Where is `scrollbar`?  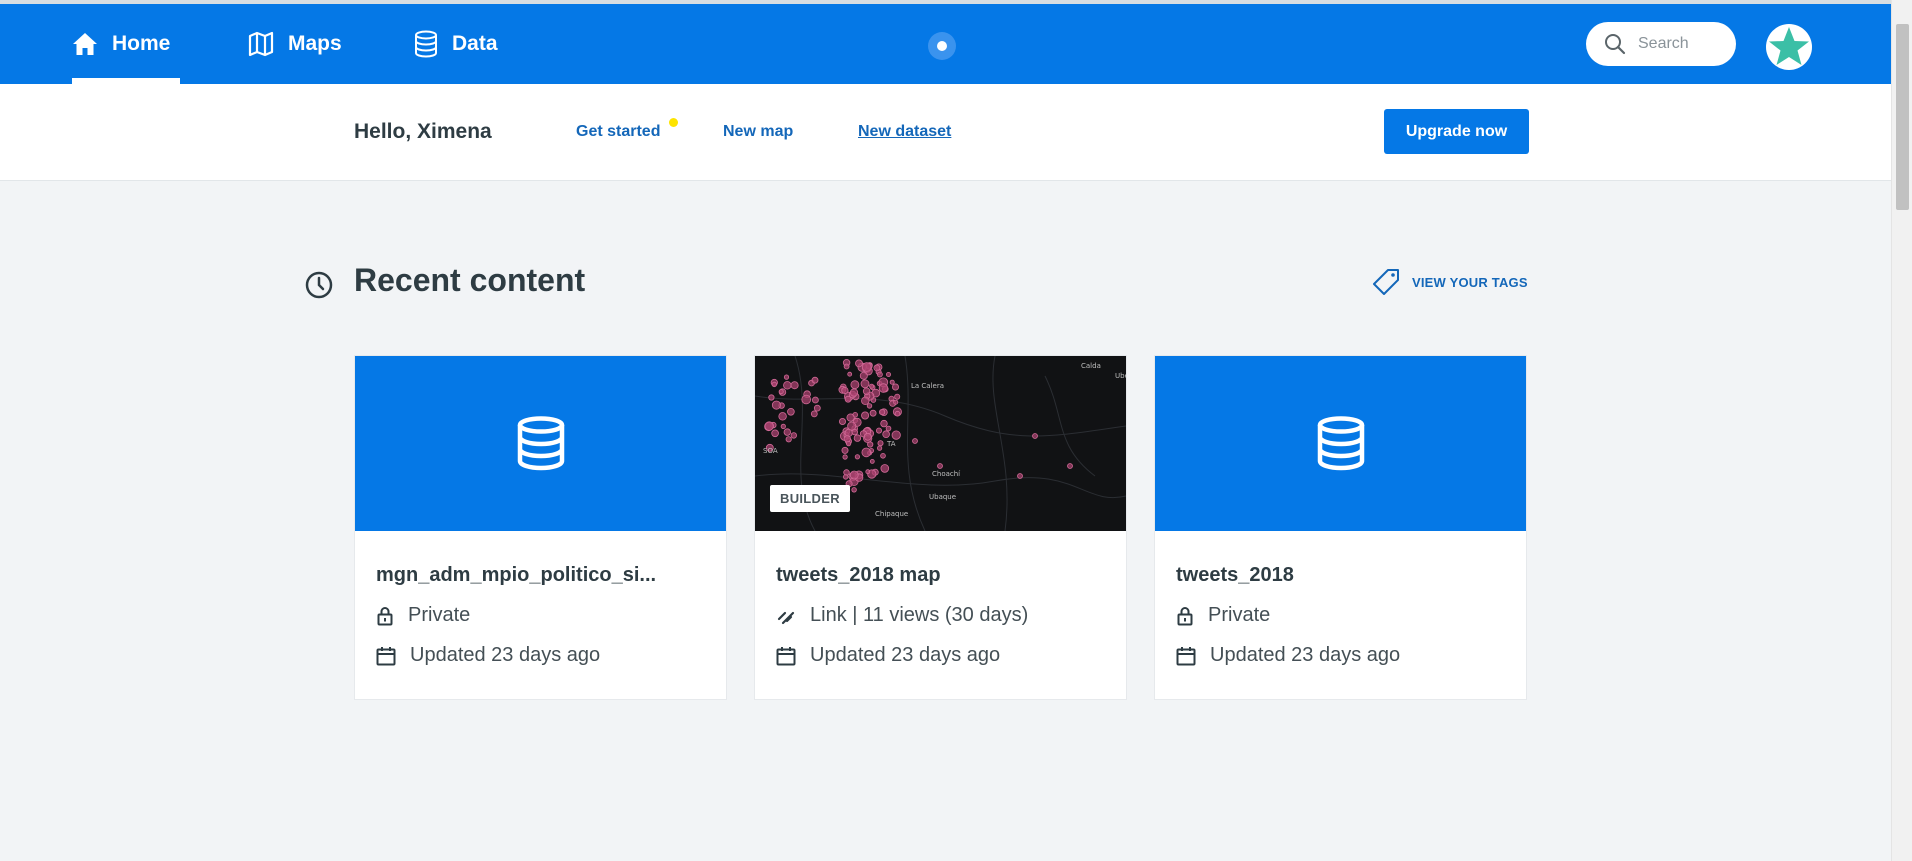
scrollbar is located at coordinates (1901, 430).